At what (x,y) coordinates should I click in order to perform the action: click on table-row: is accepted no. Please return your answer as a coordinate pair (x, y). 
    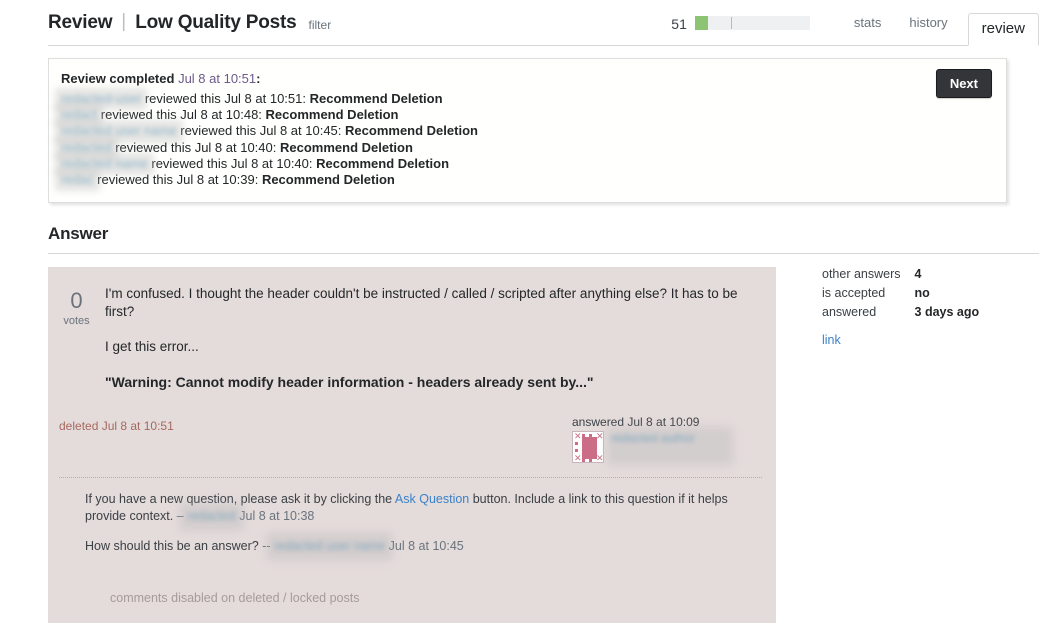
    Looking at the image, I should click on (900, 295).